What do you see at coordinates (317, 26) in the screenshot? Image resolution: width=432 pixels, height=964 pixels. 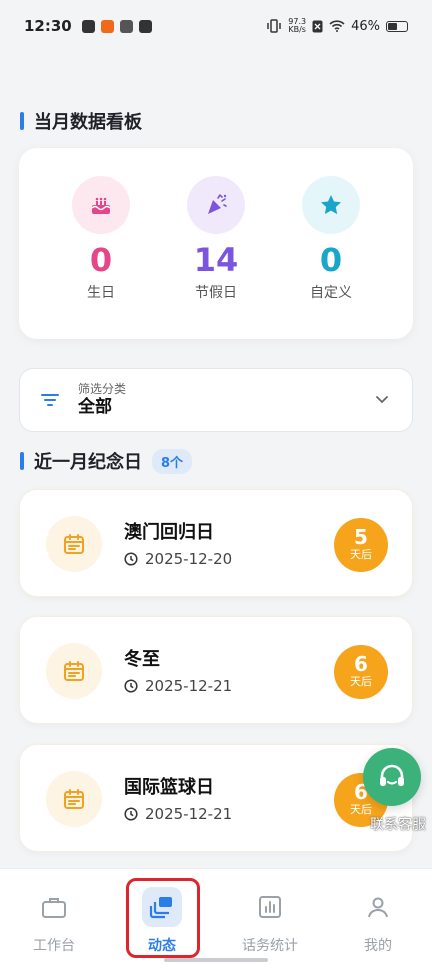 I see `sim-disabled-icon` at bounding box center [317, 26].